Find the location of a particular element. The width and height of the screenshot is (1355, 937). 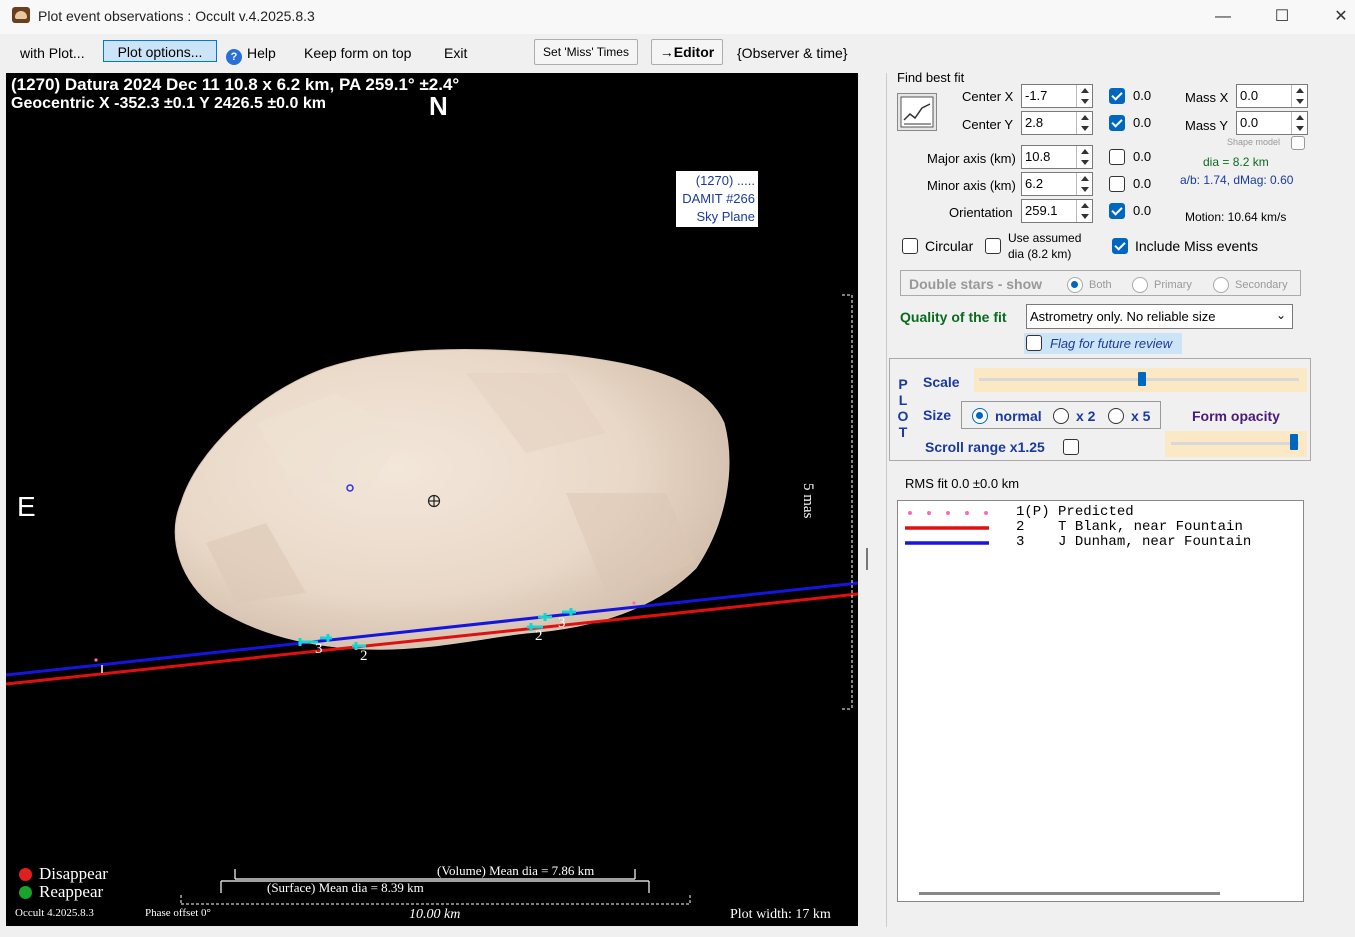

center-y-value: 2.8 is located at coordinates (1034, 122).